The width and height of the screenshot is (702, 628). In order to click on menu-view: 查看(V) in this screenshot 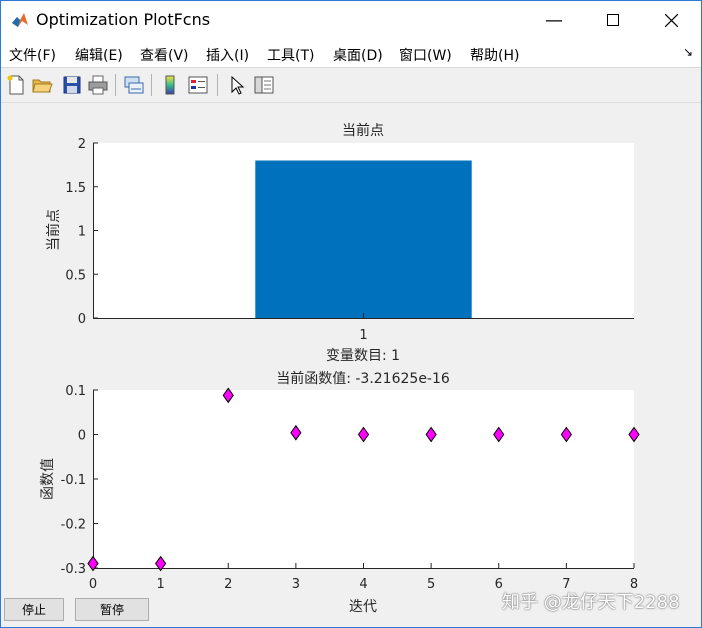, I will do `click(164, 55)`.